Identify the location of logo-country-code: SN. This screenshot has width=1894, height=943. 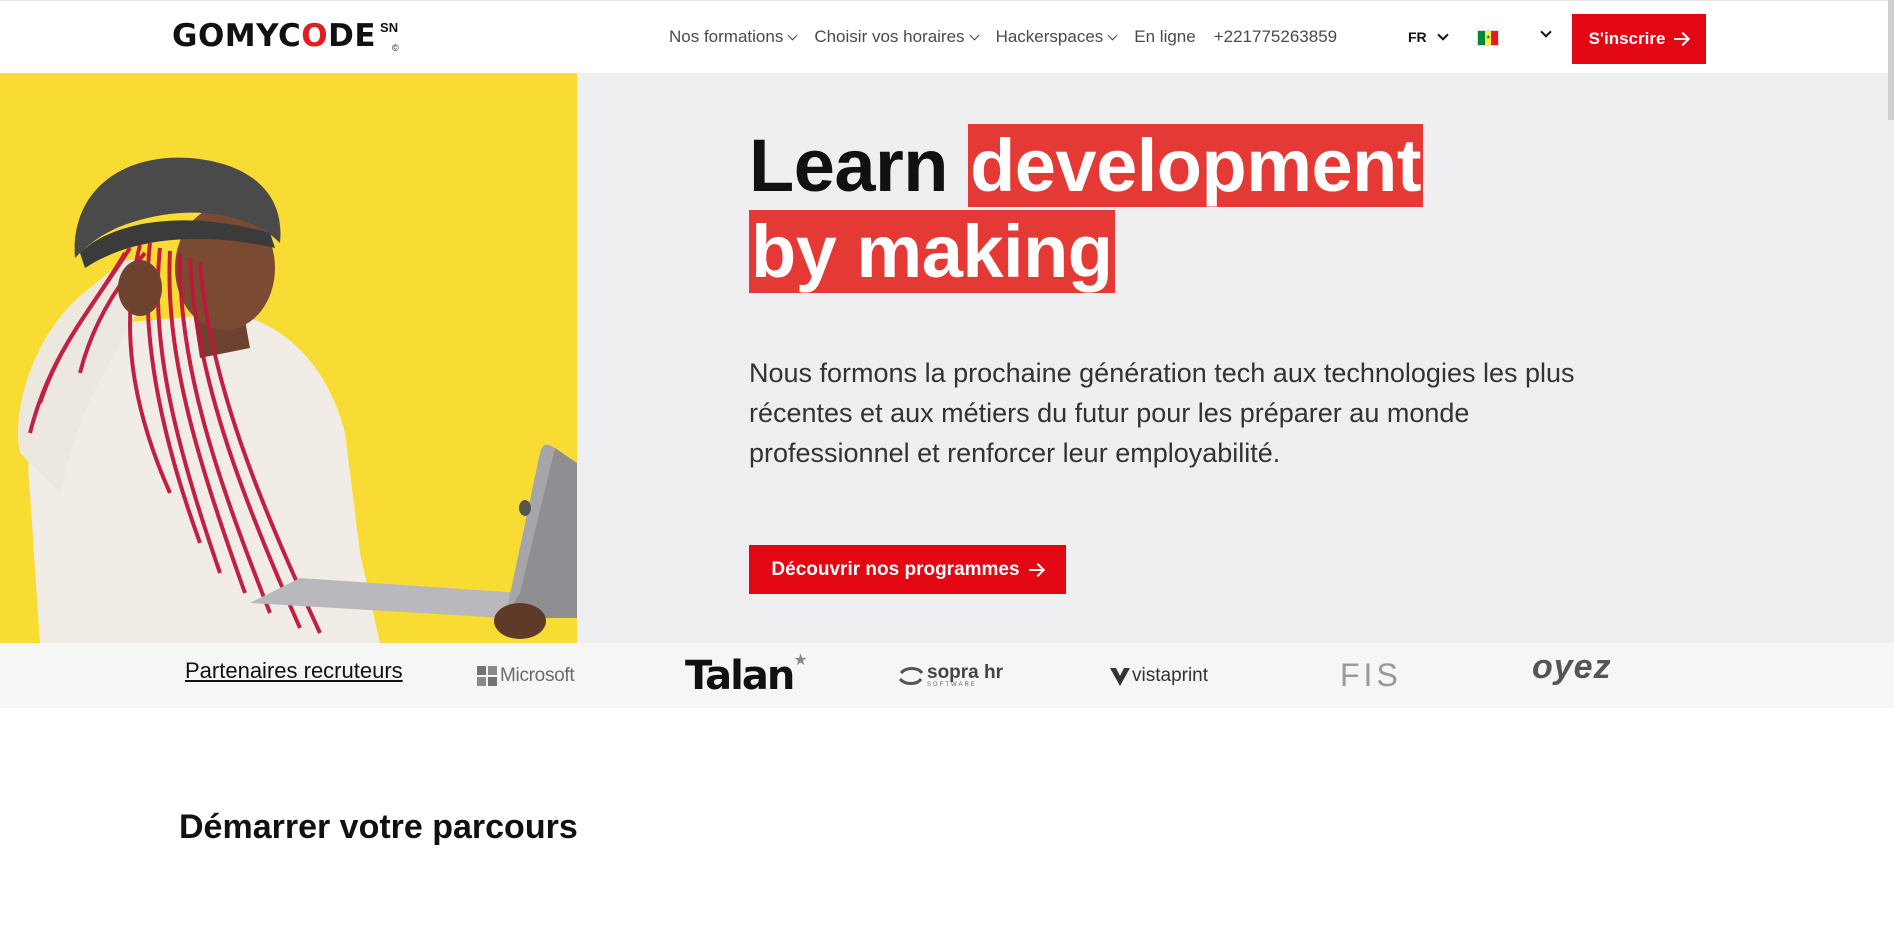
(389, 27).